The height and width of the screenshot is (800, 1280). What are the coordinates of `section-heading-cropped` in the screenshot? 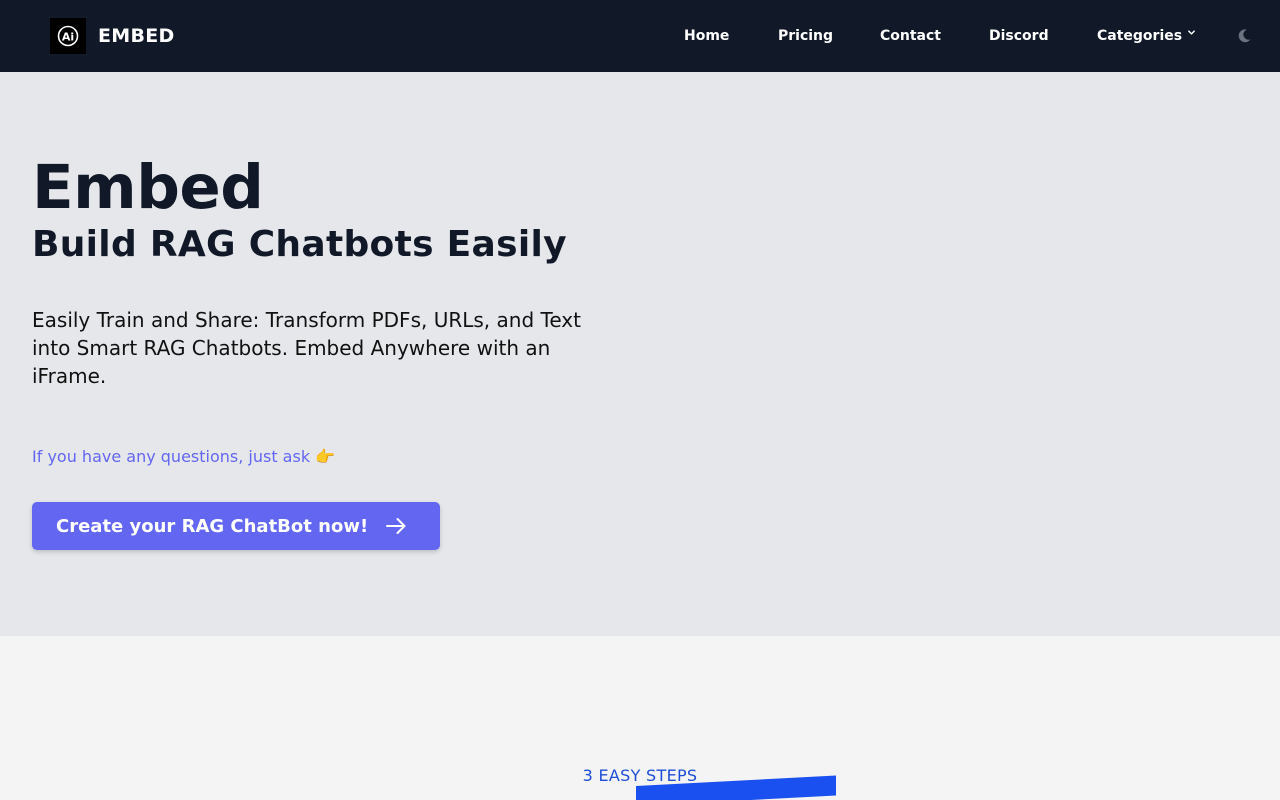 It's located at (535, 796).